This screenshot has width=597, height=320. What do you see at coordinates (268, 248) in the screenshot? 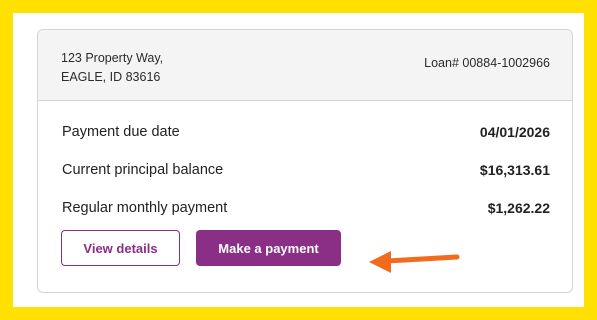
I see `make-payment-button: Make a payment` at bounding box center [268, 248].